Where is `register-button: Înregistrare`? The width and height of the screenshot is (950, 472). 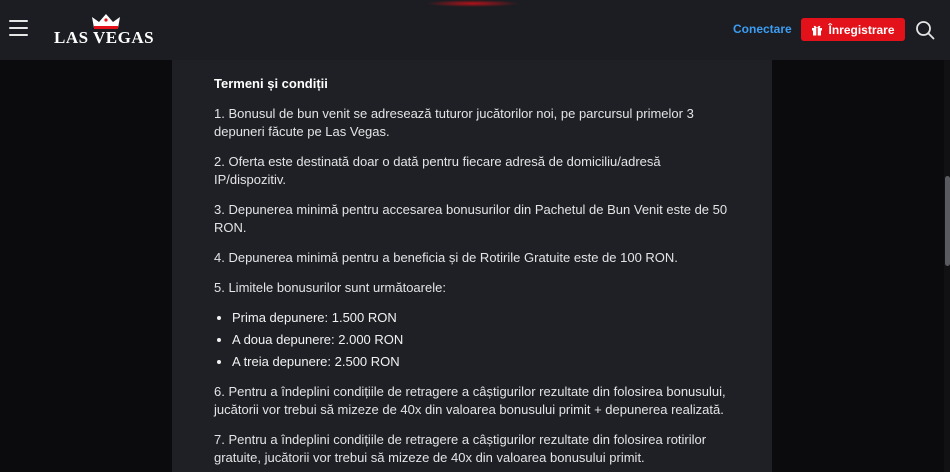
register-button: Înregistrare is located at coordinates (853, 29).